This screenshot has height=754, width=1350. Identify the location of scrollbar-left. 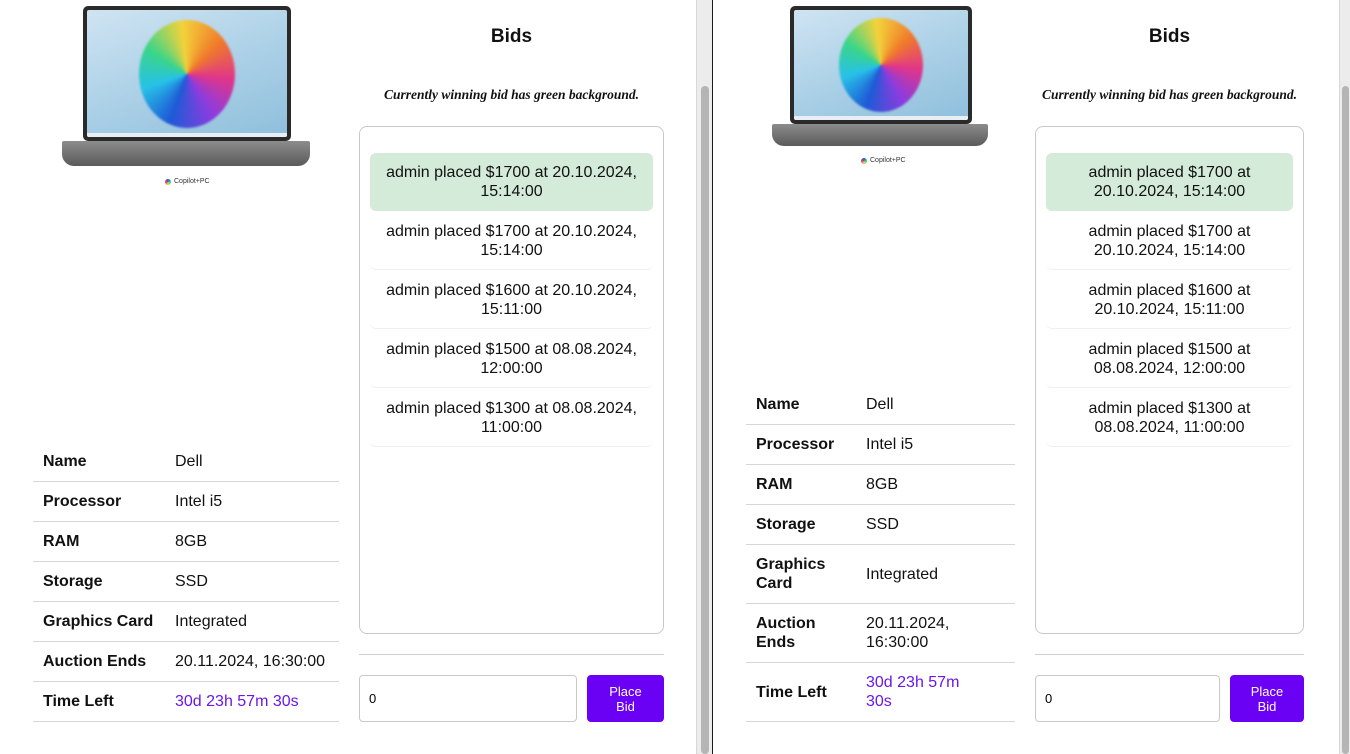
(704, 377).